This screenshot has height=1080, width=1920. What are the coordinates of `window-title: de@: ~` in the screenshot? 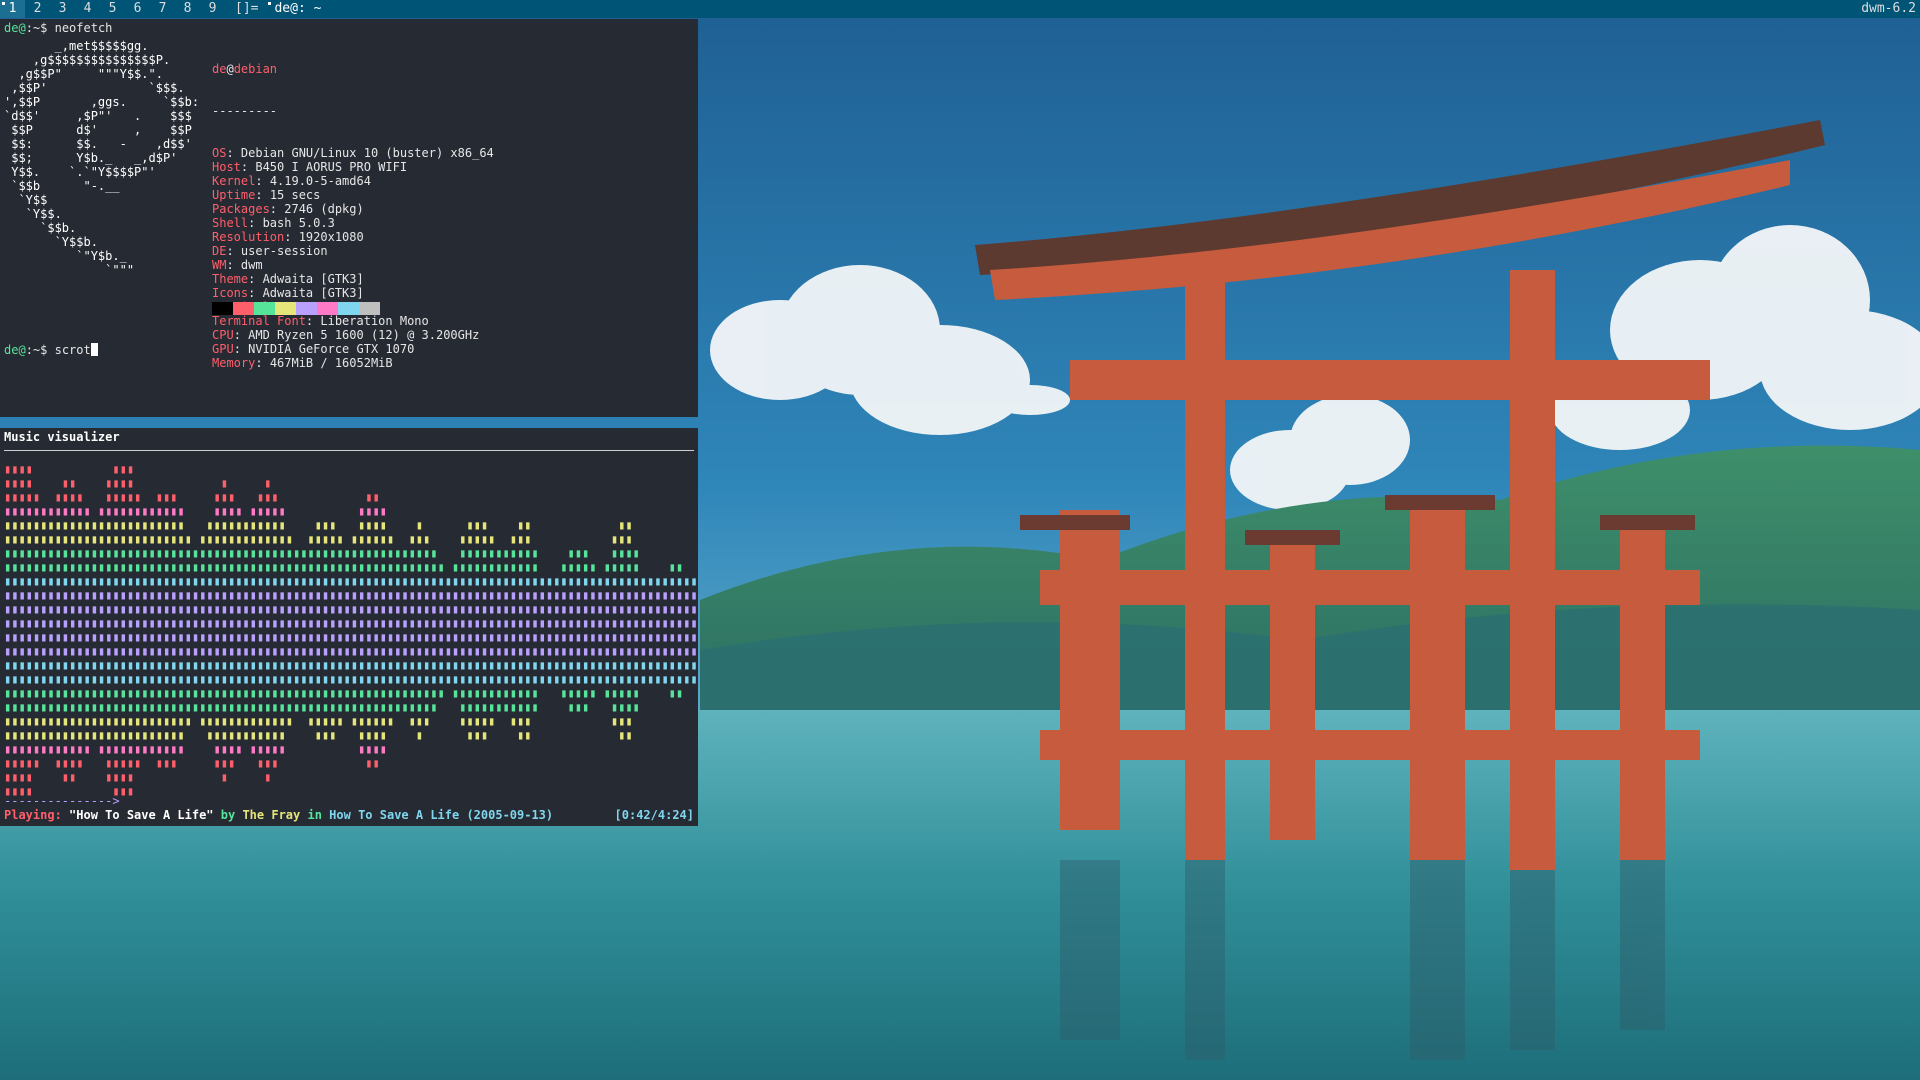 It's located at (1063, 9).